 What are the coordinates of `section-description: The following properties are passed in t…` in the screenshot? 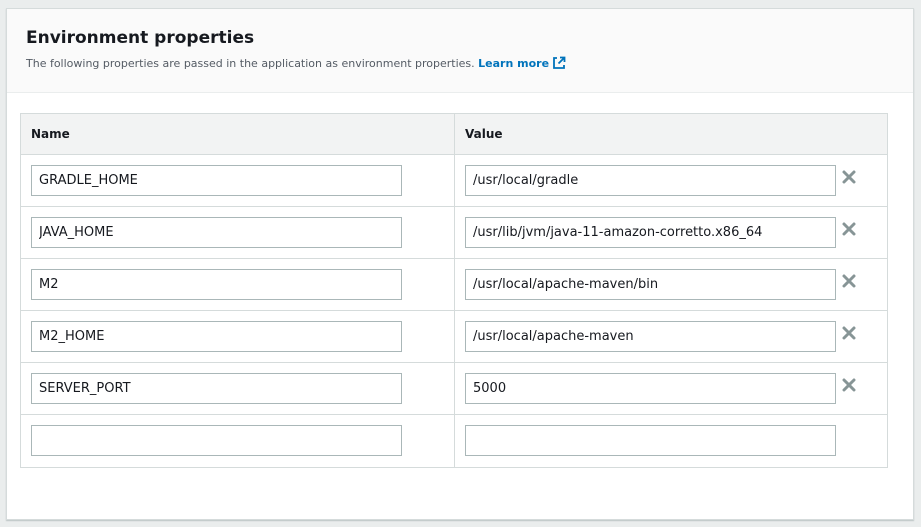 It's located at (469, 65).